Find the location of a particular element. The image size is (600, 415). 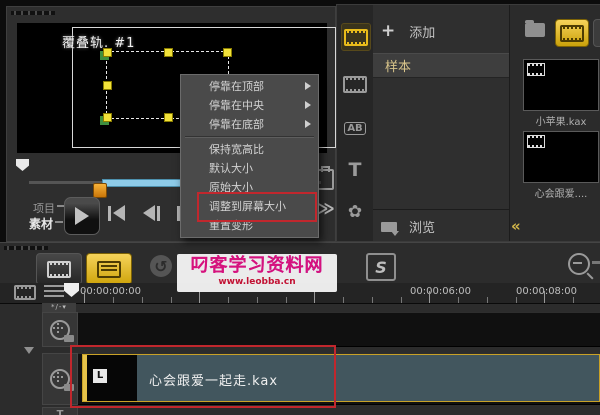

menu-item-label: 停靠在中央 is located at coordinates (236, 105).